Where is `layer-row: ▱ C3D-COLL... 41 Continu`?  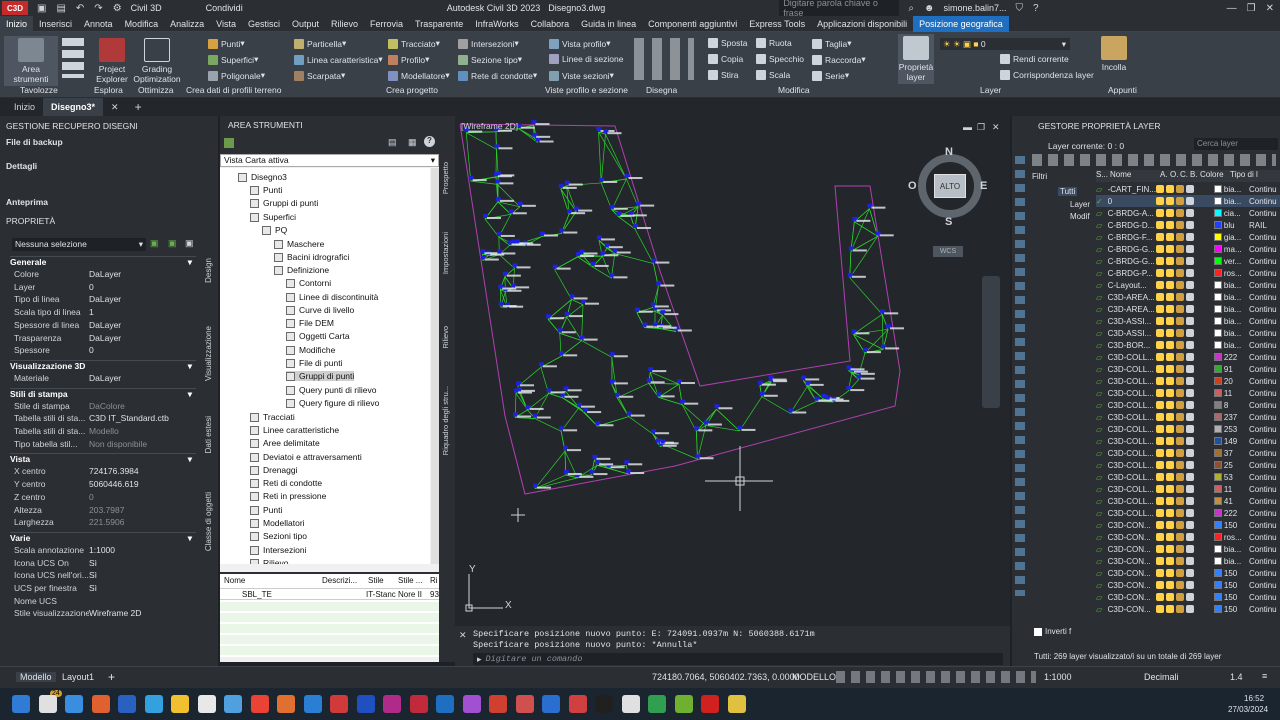 layer-row: ▱ C3D-COLL... 41 Continu is located at coordinates (1188, 501).